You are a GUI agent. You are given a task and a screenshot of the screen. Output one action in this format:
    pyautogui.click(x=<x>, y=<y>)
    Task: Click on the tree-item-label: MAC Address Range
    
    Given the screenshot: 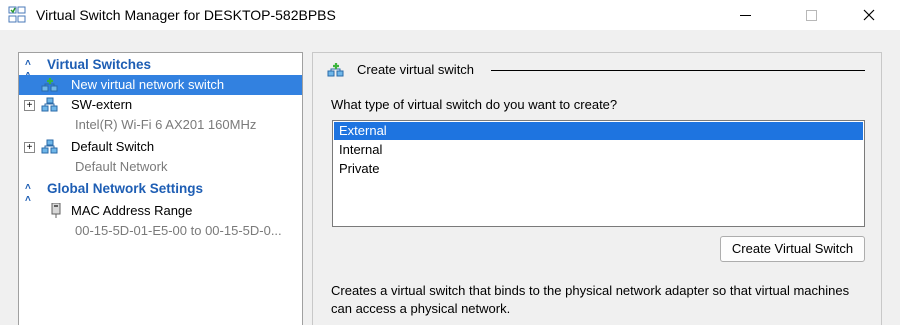 What is the action you would take?
    pyautogui.click(x=132, y=210)
    